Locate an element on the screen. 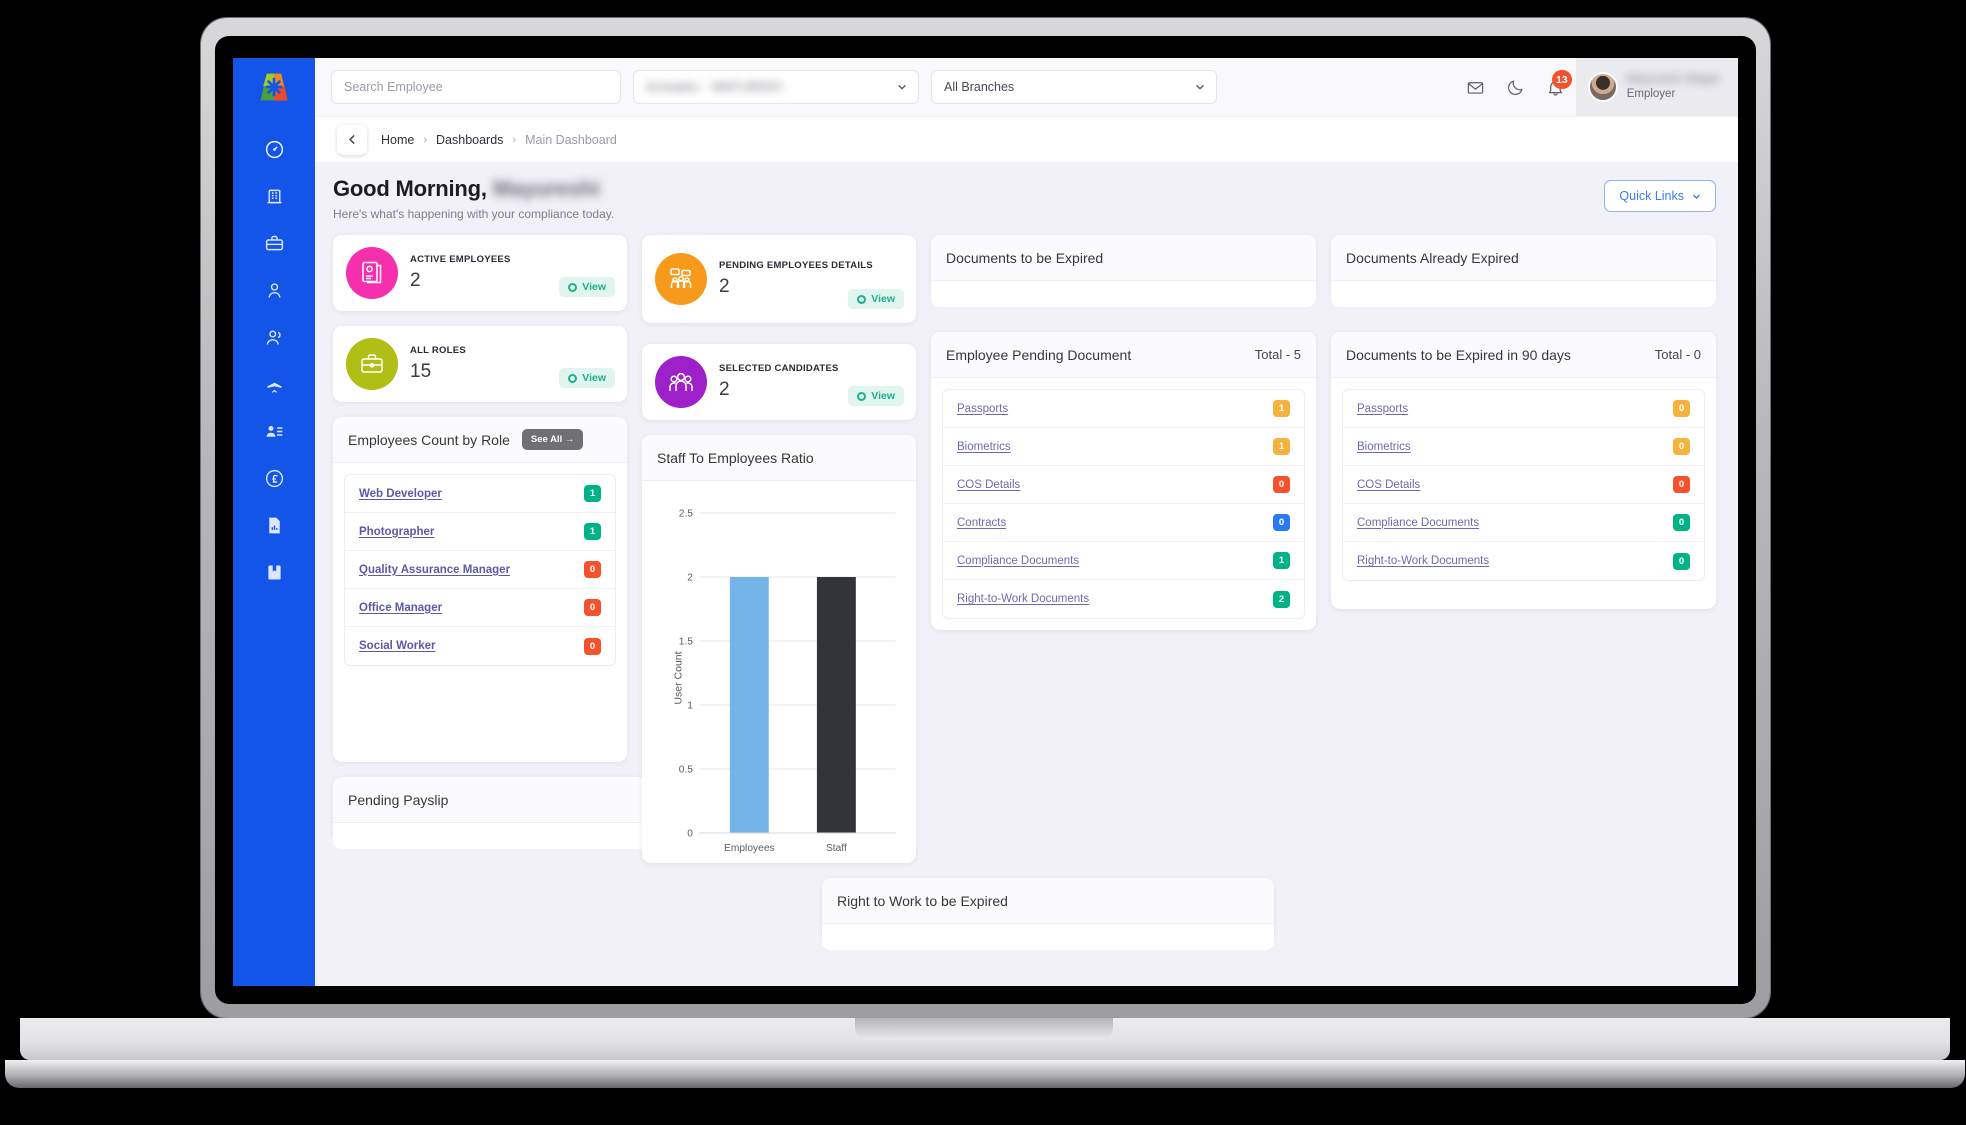 This screenshot has height=1125, width=1966. sidebar-item-jobs is located at coordinates (274, 243).